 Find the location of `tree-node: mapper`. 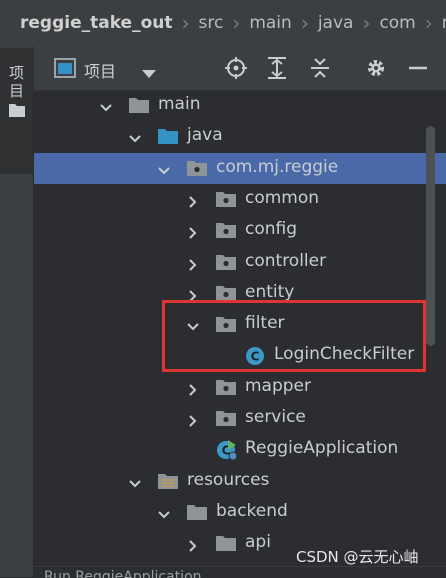

tree-node: mapper is located at coordinates (240, 387).